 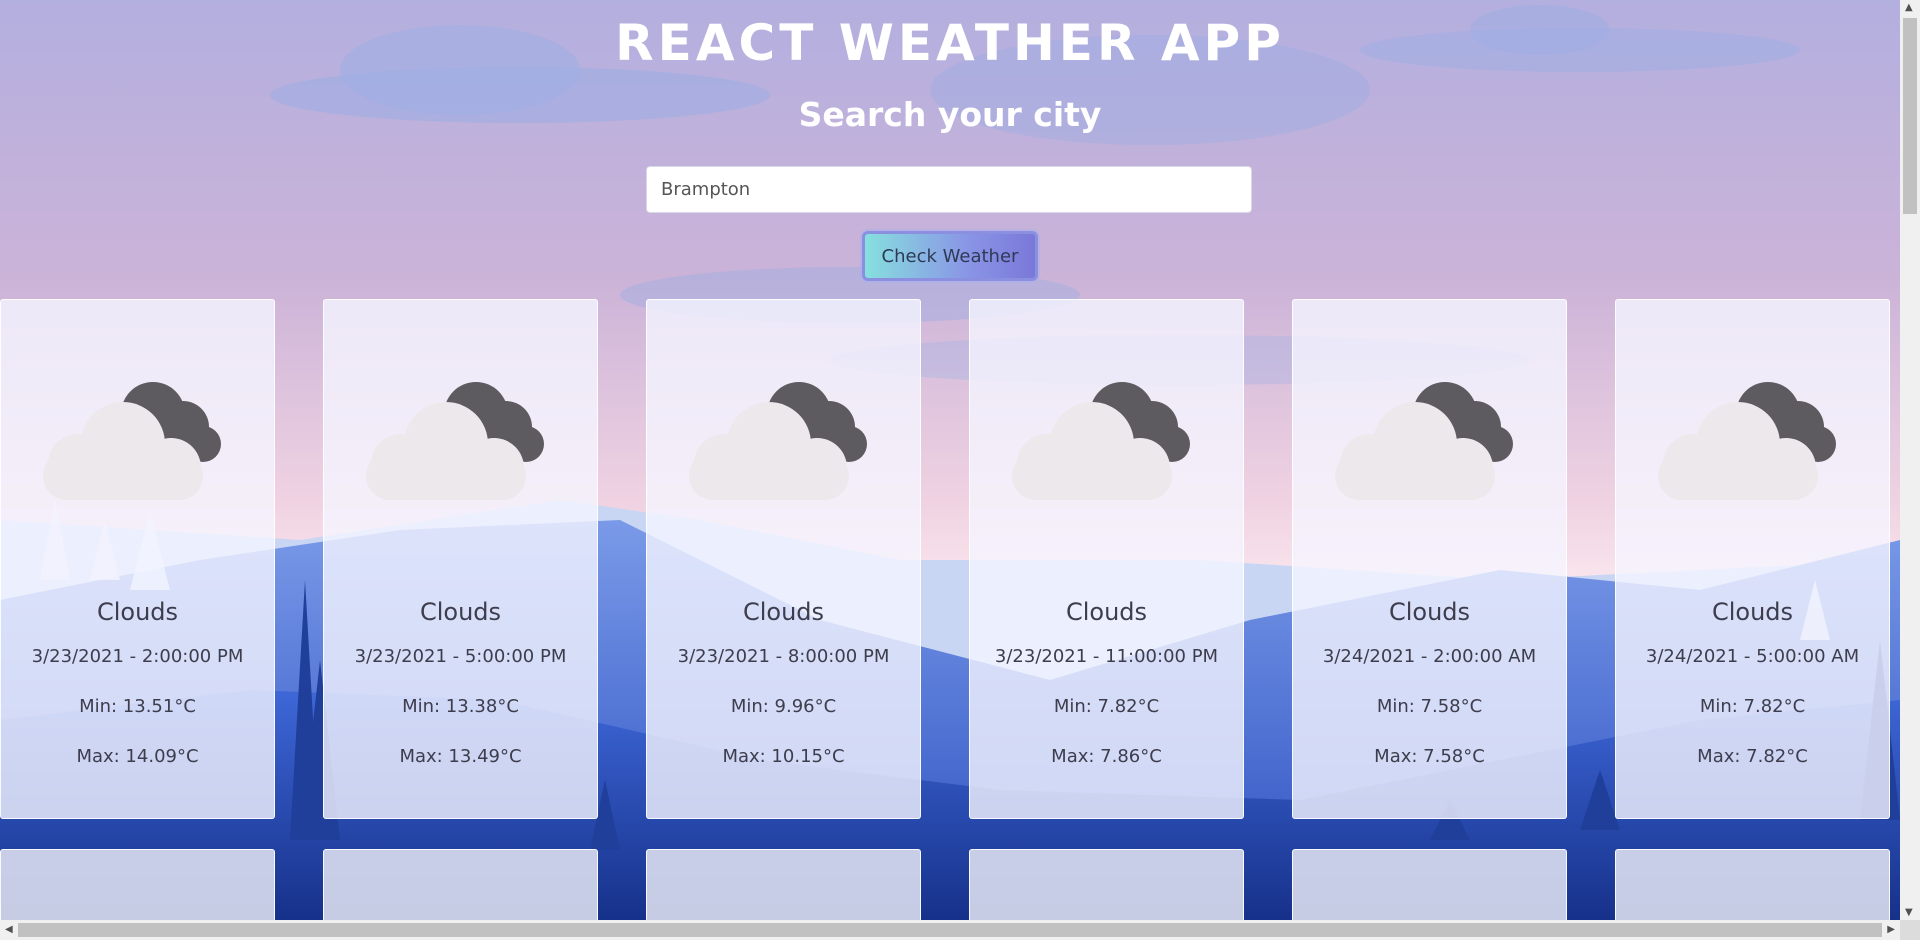 I want to click on scroll-up-arrow-icon: ▲, so click(x=1909, y=7).